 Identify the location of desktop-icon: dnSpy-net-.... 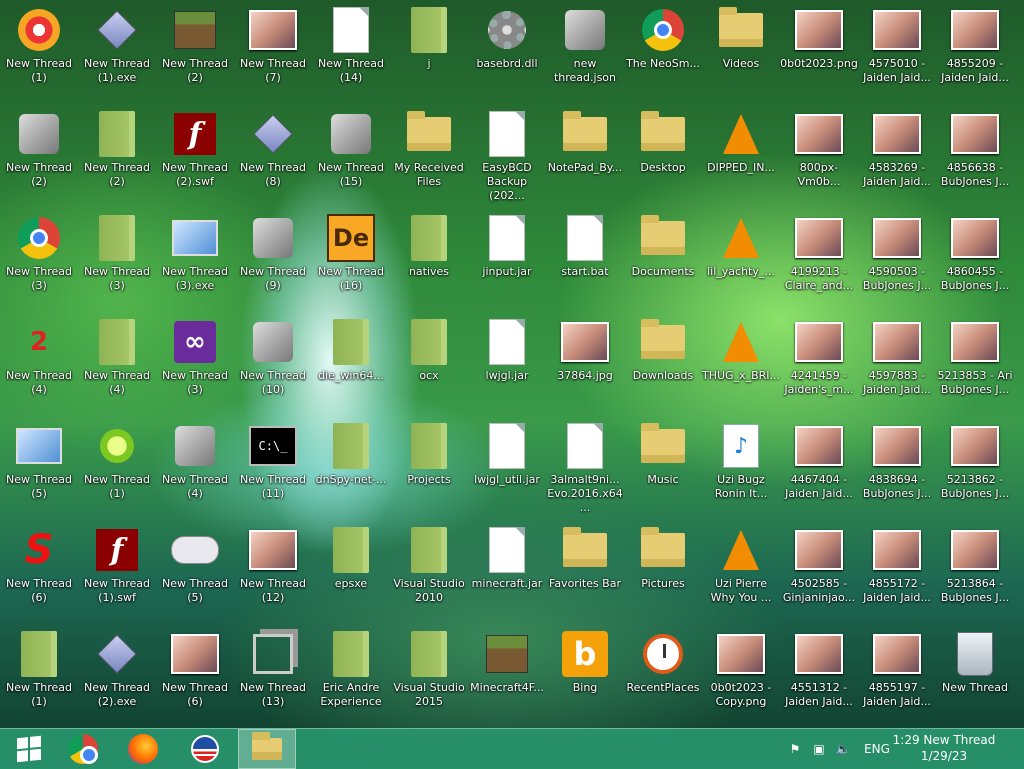
(351, 468).